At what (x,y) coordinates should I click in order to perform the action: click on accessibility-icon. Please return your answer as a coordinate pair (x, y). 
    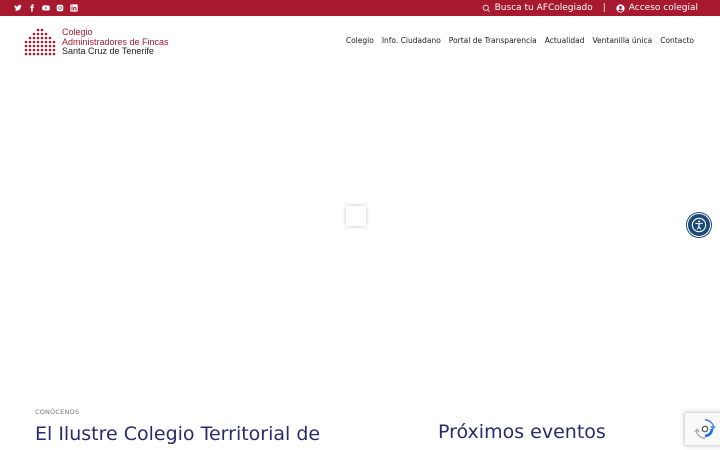
    Looking at the image, I should click on (699, 225).